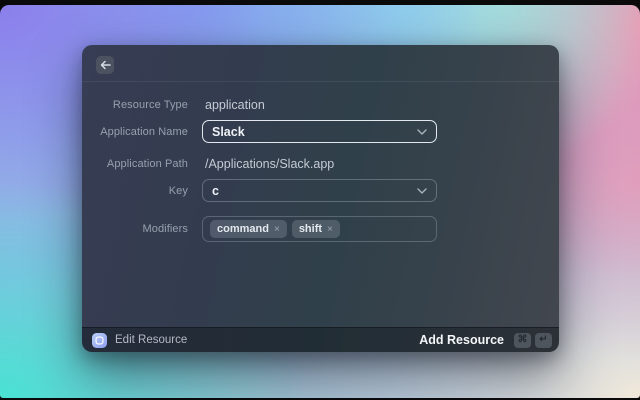 This screenshot has width=640, height=400. I want to click on window-header, so click(320, 63).